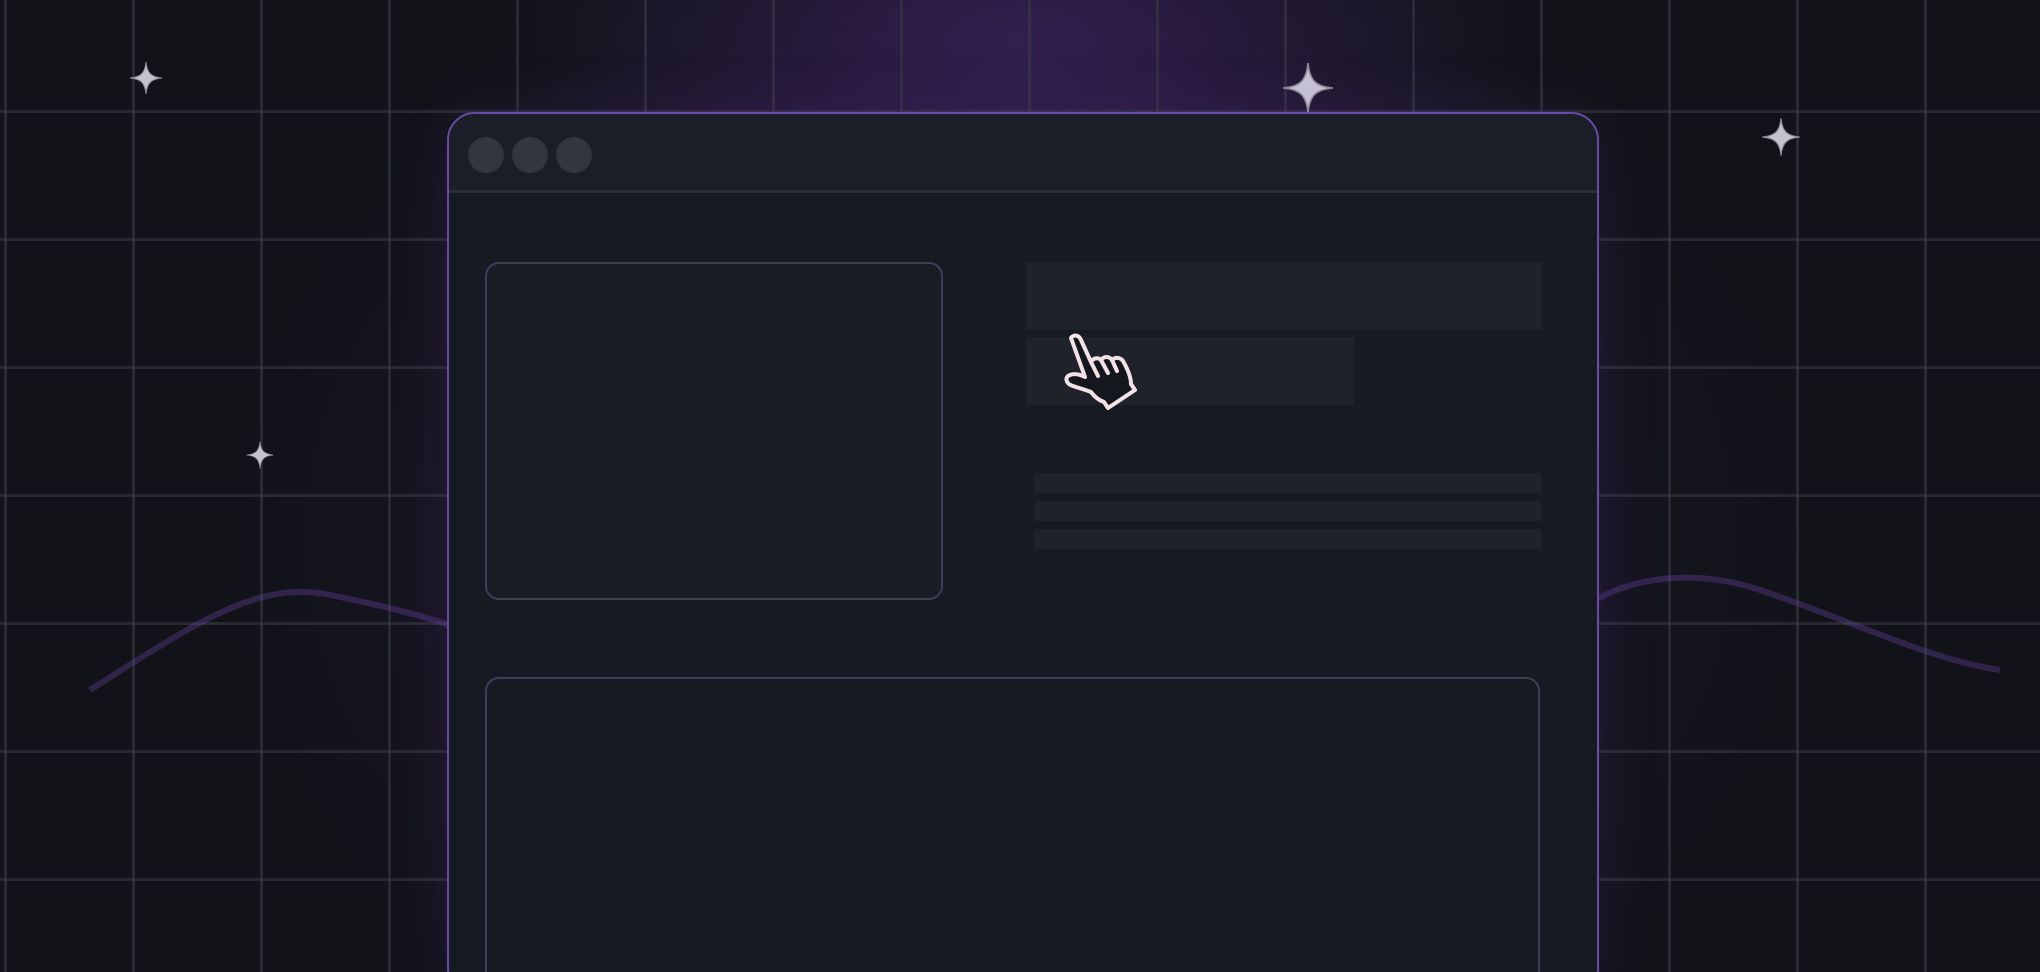 This screenshot has width=2040, height=972. What do you see at coordinates (1100, 371) in the screenshot?
I see `pointing-hand-cursor-icon` at bounding box center [1100, 371].